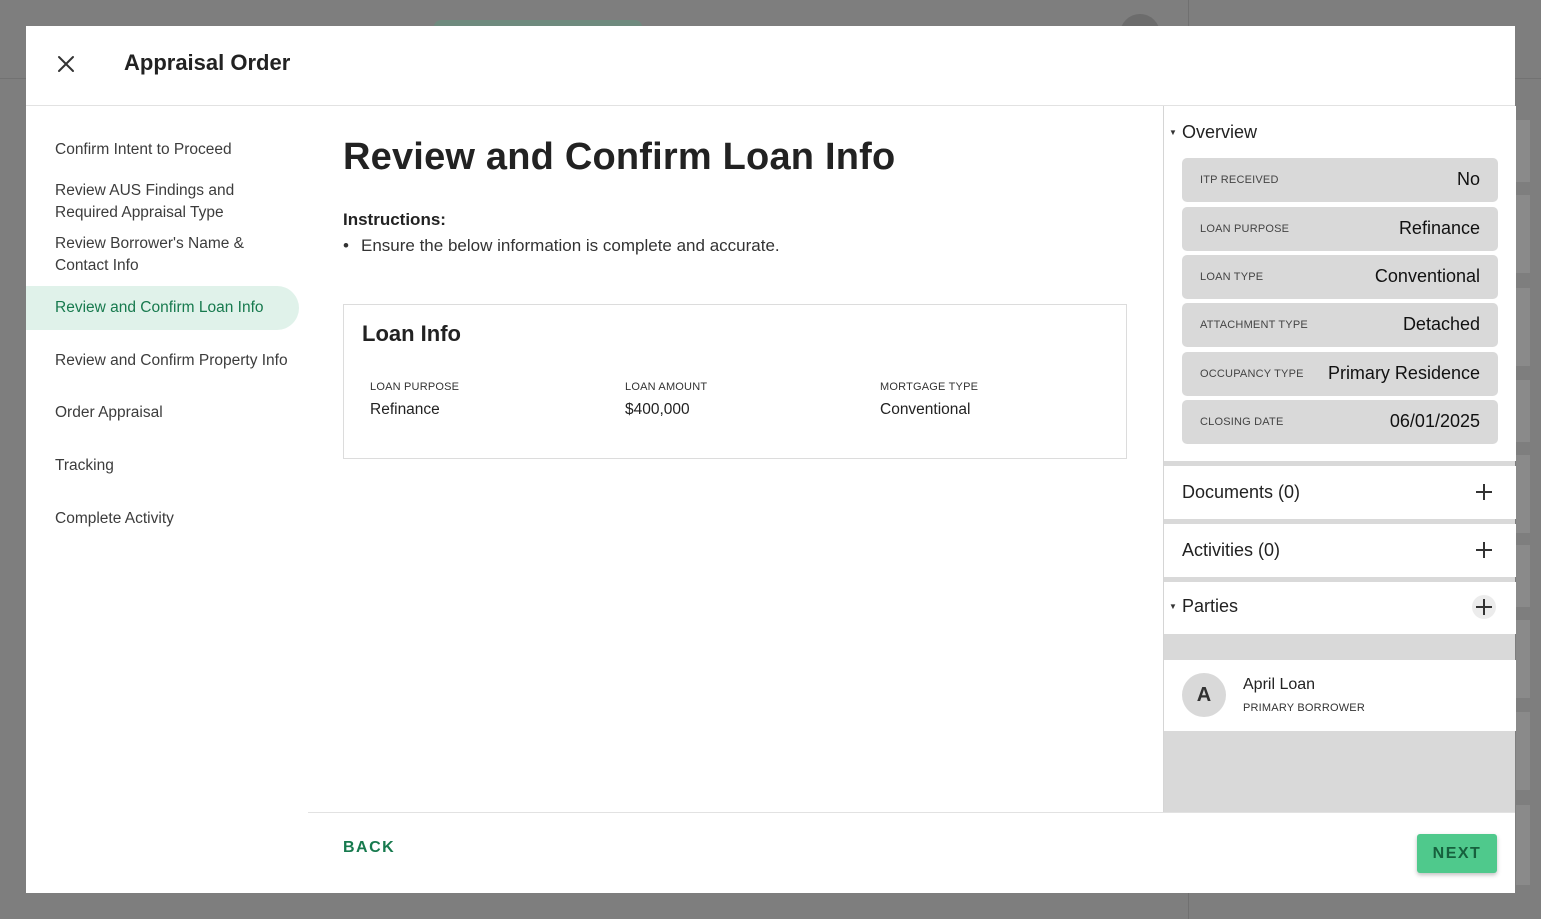  What do you see at coordinates (657, 409) in the screenshot?
I see `field-value: $400,000` at bounding box center [657, 409].